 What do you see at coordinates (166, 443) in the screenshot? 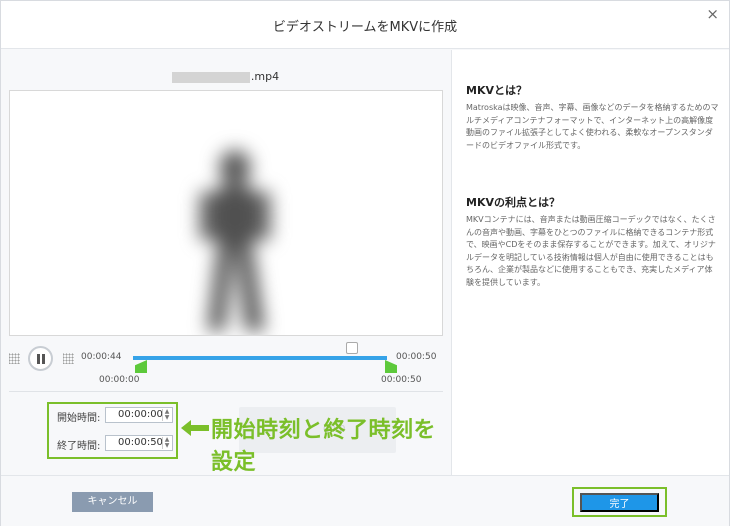
I see `end-time-stepper-icon: ▲ ▼` at bounding box center [166, 443].